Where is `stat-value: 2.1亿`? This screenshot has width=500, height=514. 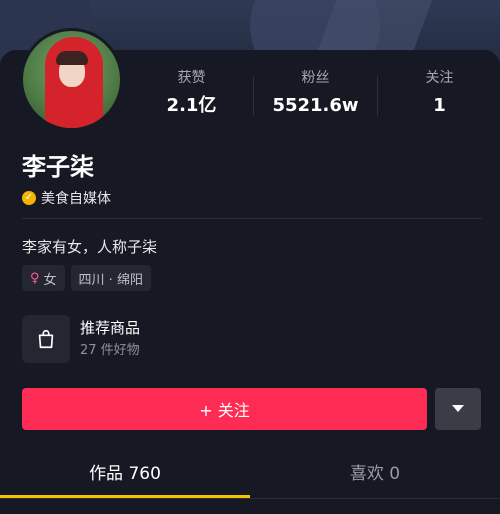 stat-value: 2.1亿 is located at coordinates (191, 105).